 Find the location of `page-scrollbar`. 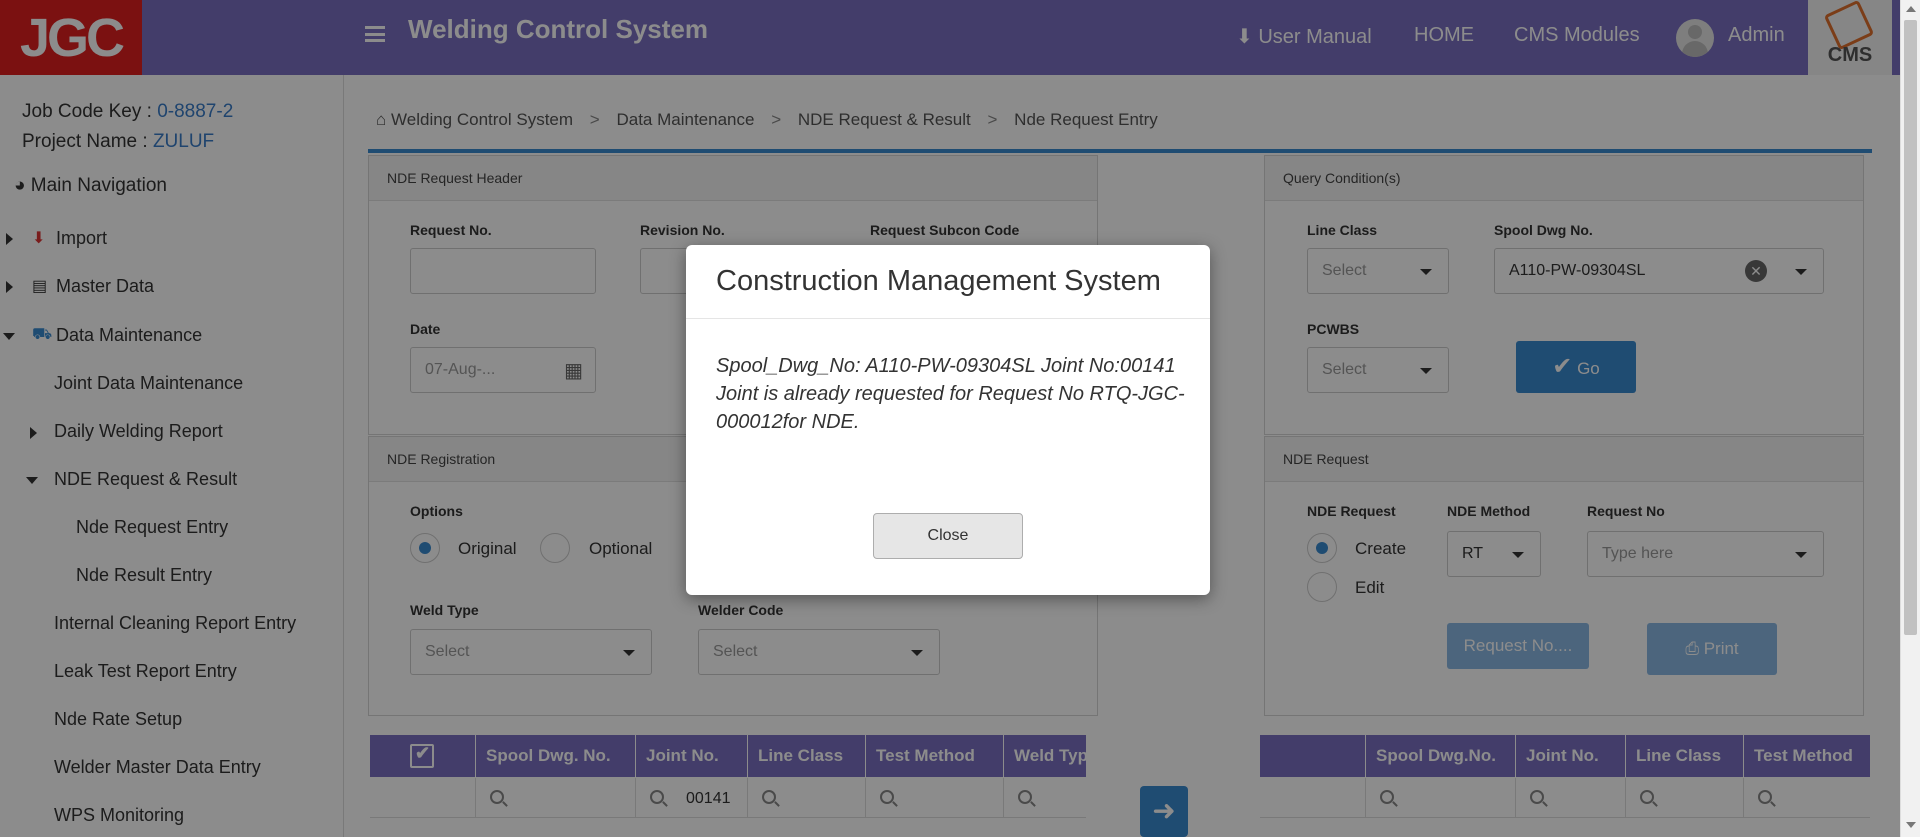

page-scrollbar is located at coordinates (1910, 418).